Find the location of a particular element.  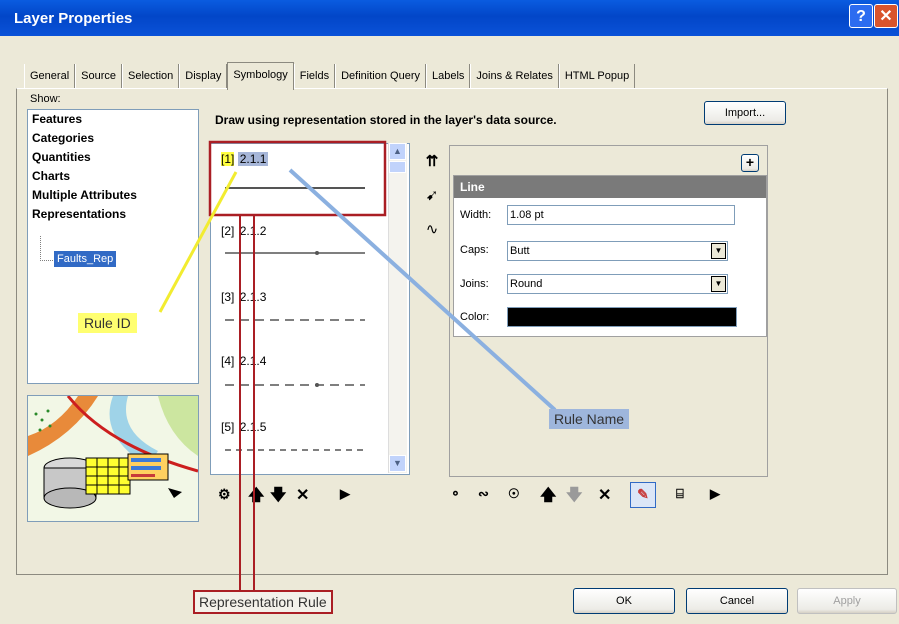

annotation-rule-name: Rule Name is located at coordinates (589, 419).